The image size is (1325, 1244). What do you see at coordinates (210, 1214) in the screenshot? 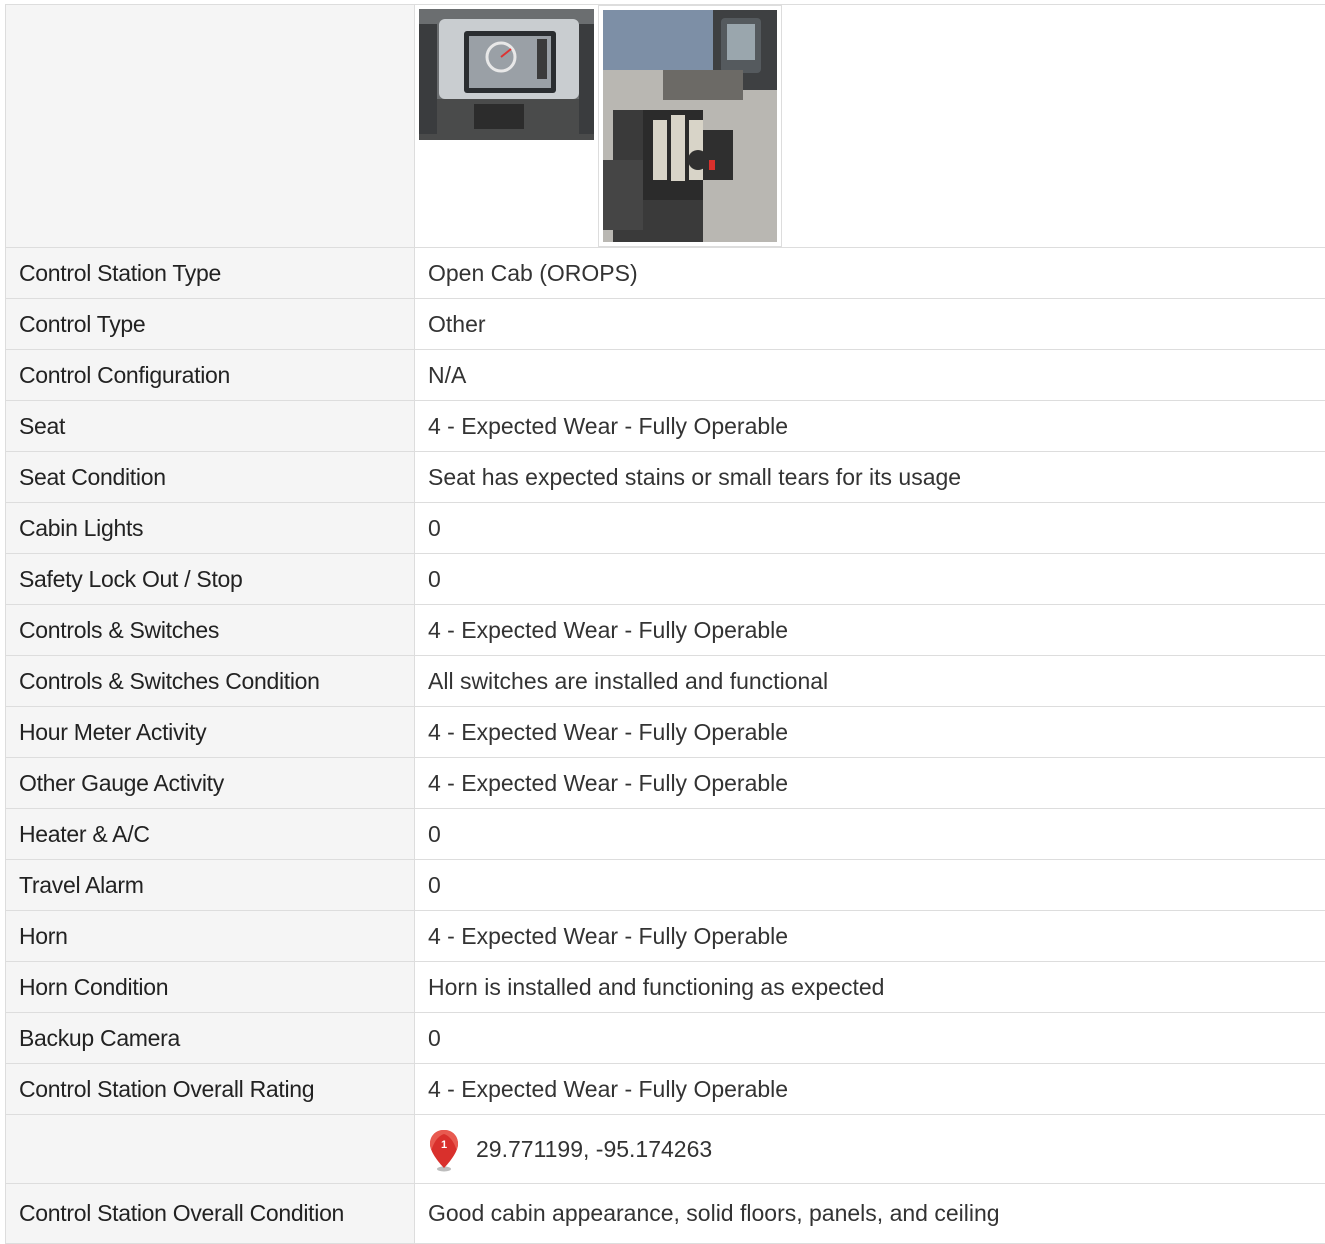
I see `row-label: Control Station Overall Condition` at bounding box center [210, 1214].